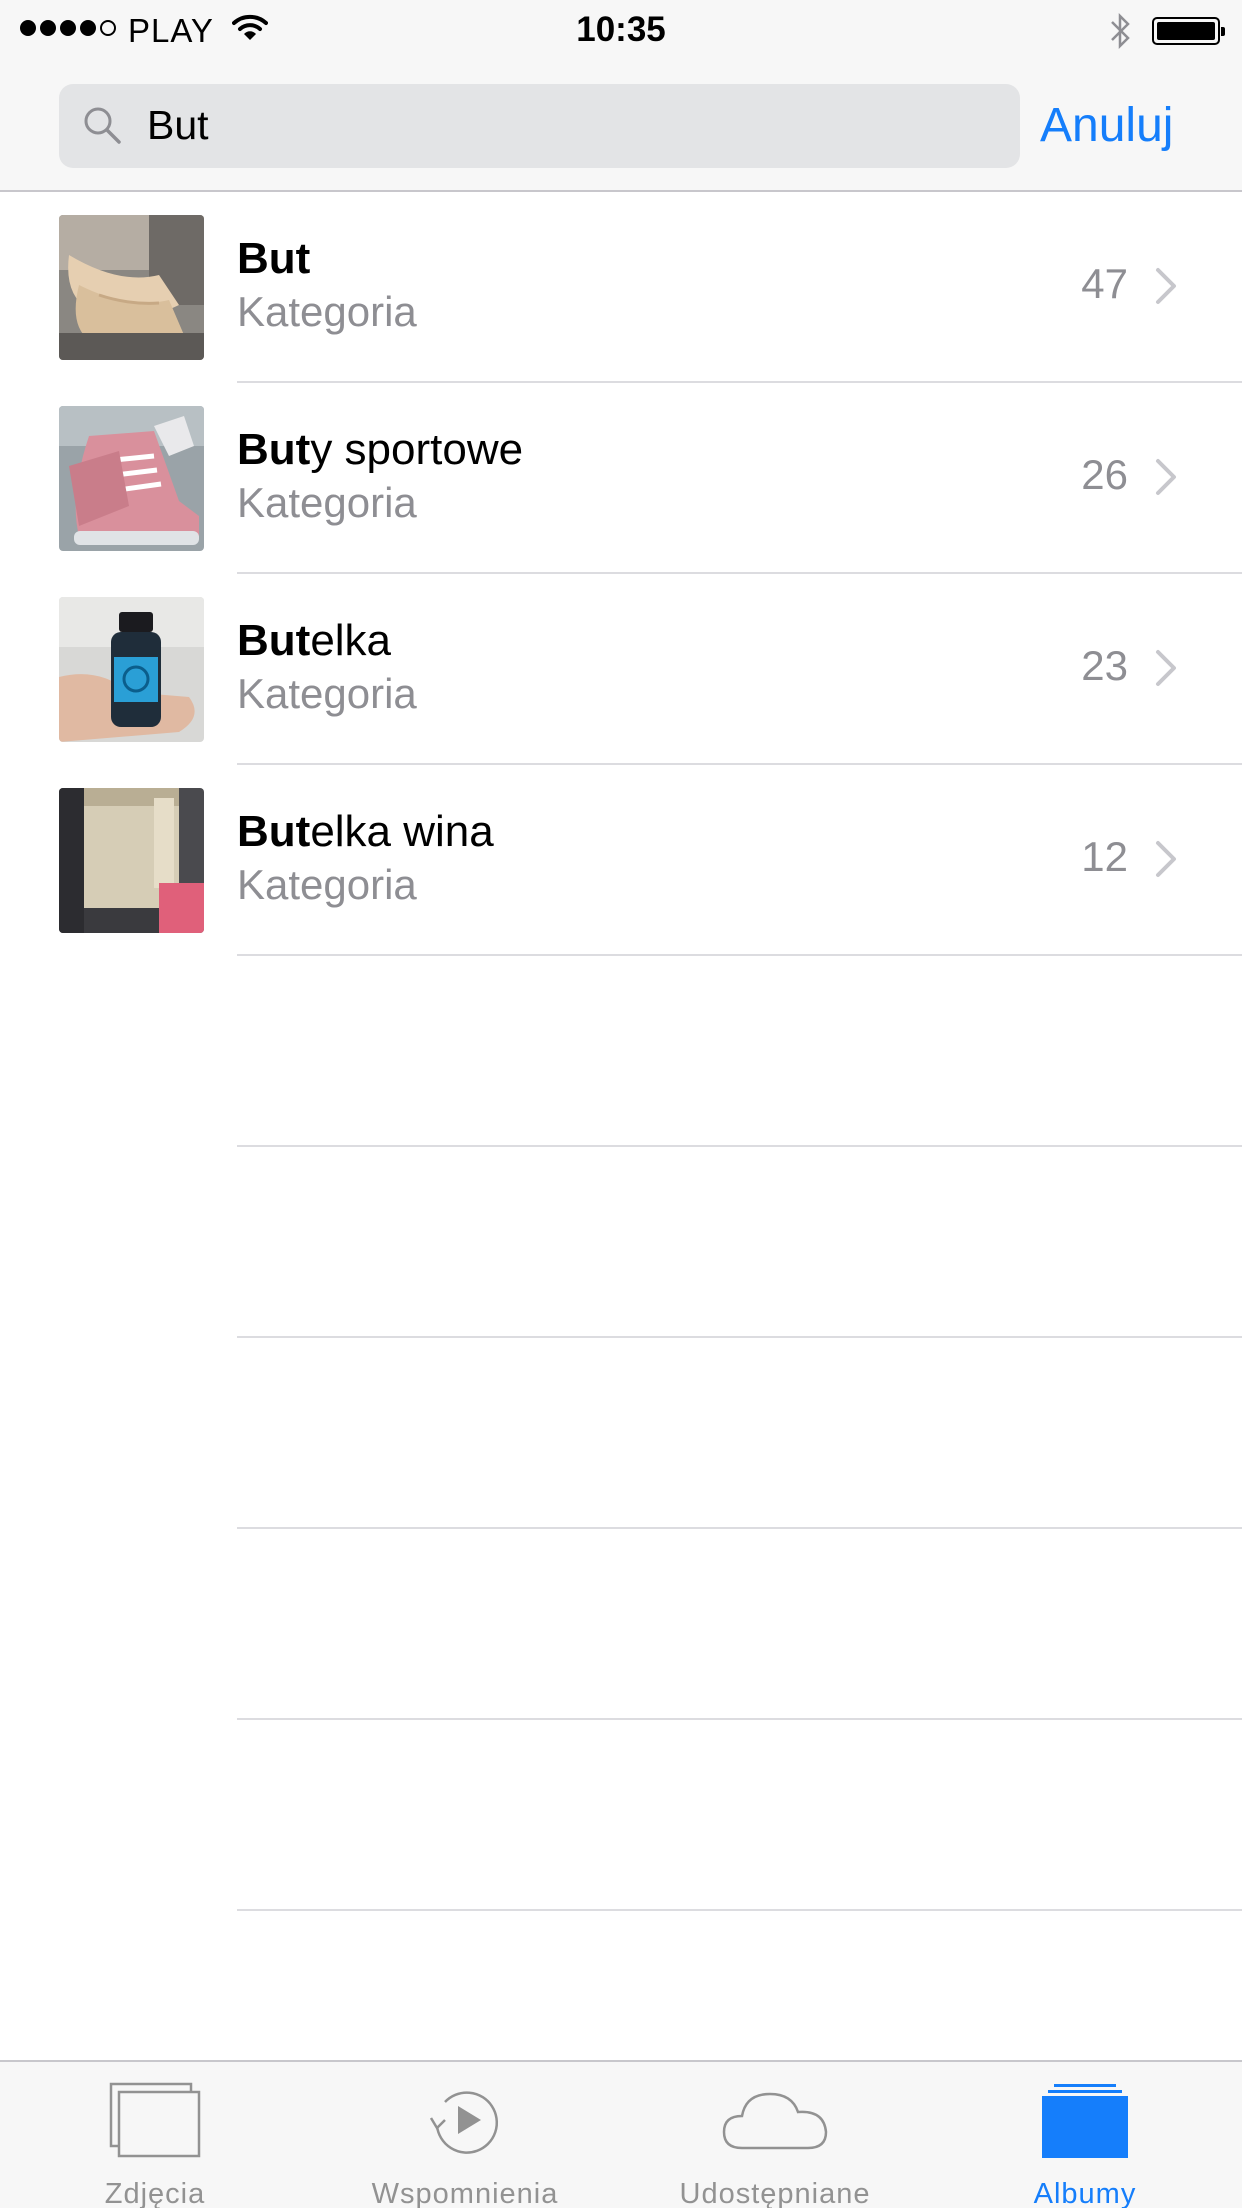  What do you see at coordinates (1085, 2122) in the screenshot?
I see `albums-icon` at bounding box center [1085, 2122].